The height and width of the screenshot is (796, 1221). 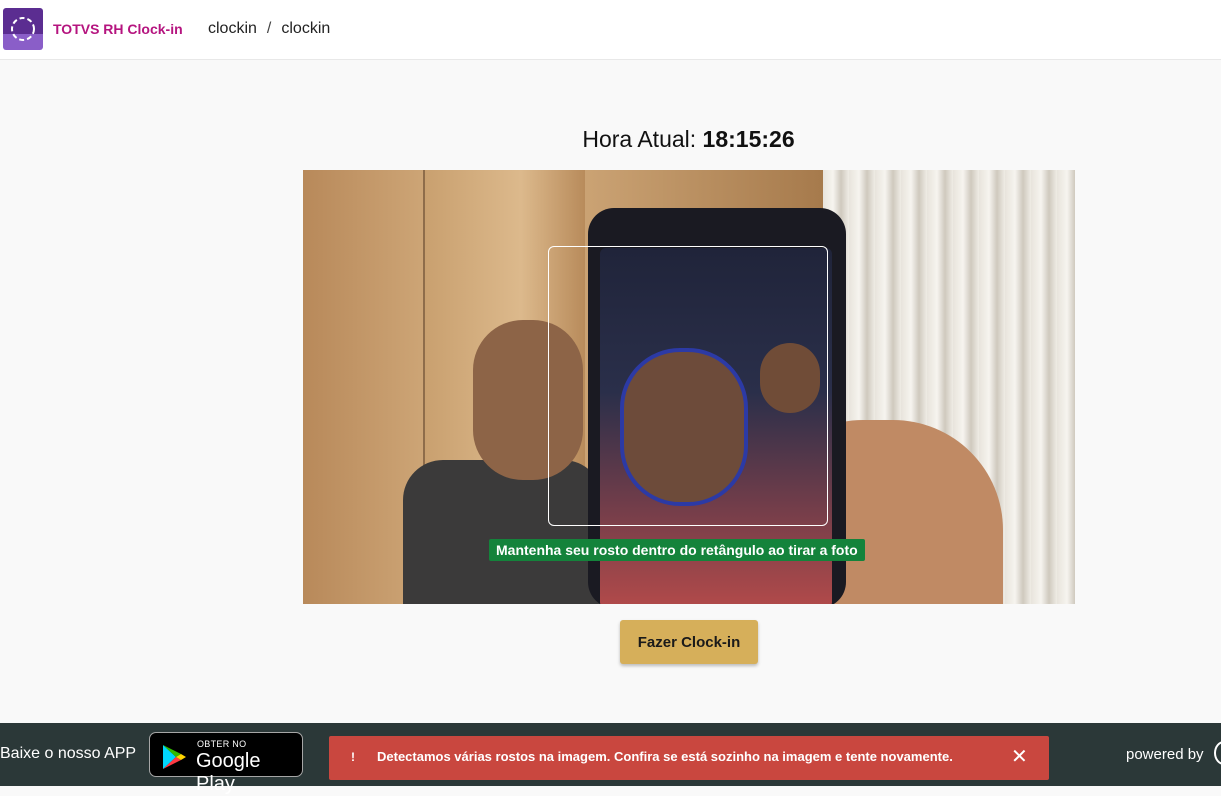 What do you see at coordinates (610, 30) in the screenshot?
I see `top-bar: TOTVS RH Clock-in clockin / clockin` at bounding box center [610, 30].